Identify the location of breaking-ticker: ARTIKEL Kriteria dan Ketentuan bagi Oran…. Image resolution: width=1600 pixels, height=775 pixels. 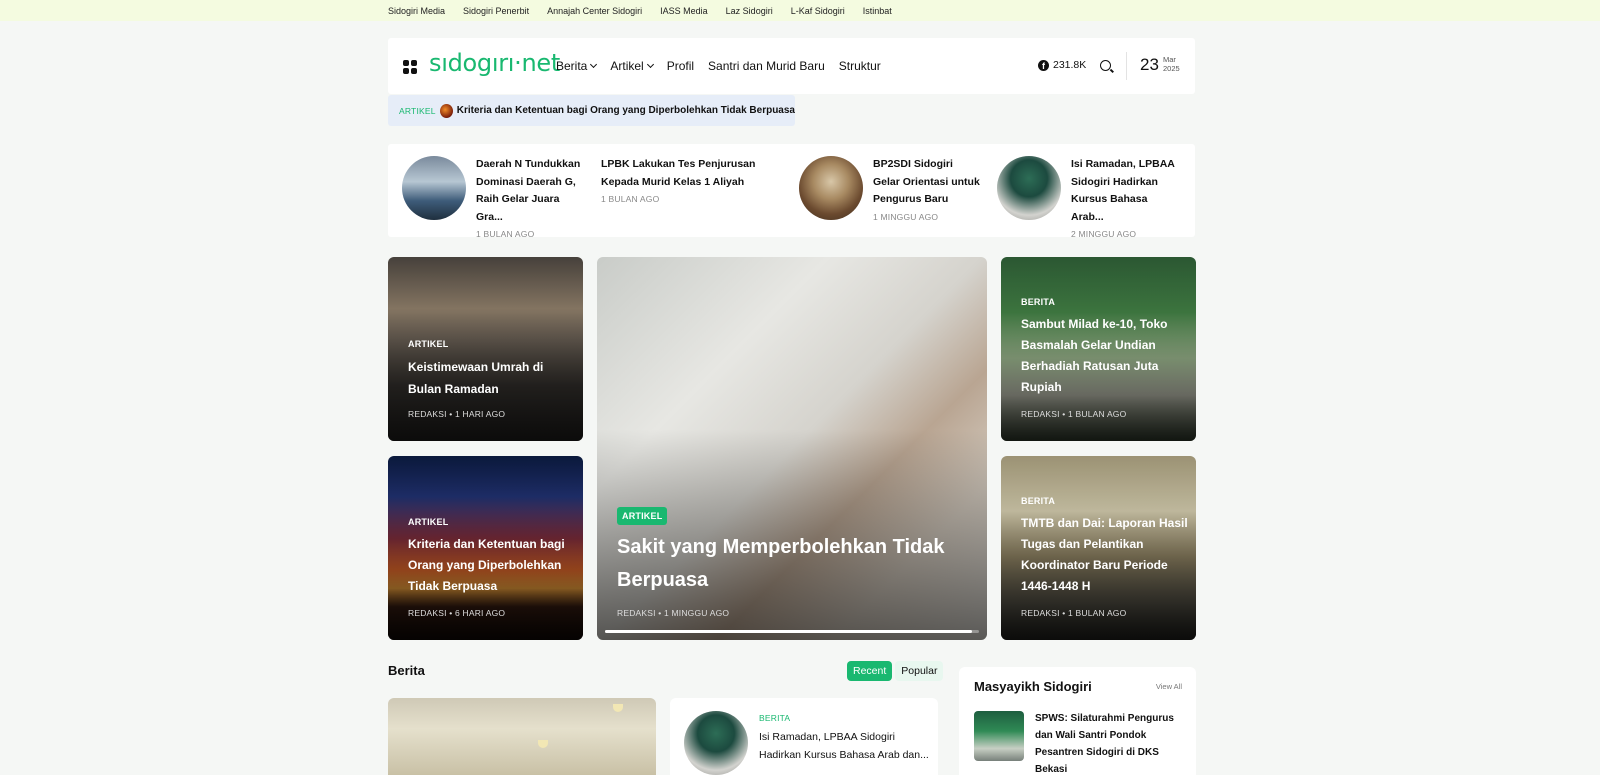
(591, 110).